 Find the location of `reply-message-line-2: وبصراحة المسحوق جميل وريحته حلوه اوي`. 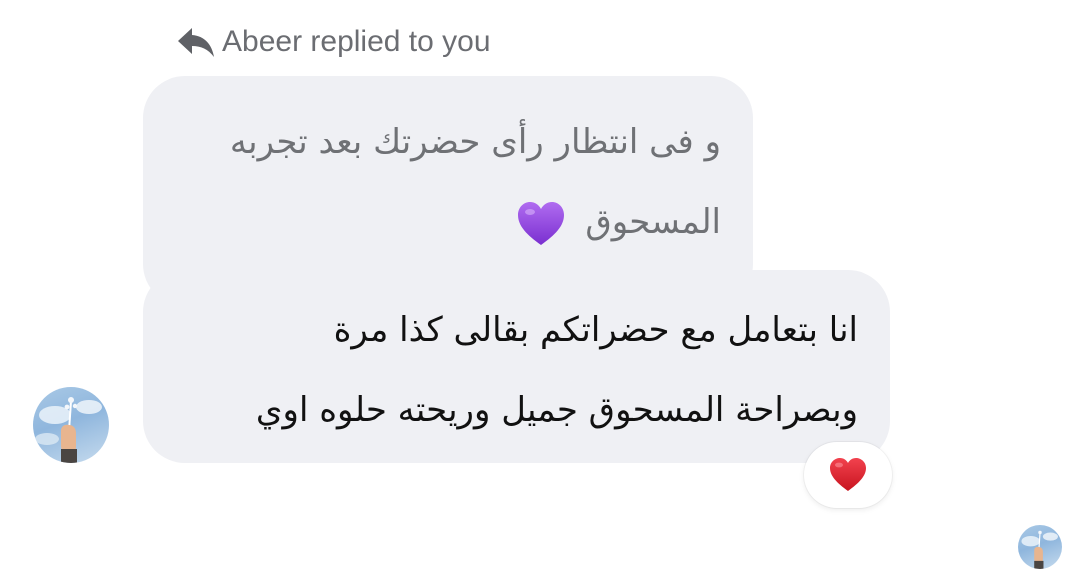

reply-message-line-2: وبصراحة المسحوق جميل وريحته حلوه اوي is located at coordinates (556, 410).